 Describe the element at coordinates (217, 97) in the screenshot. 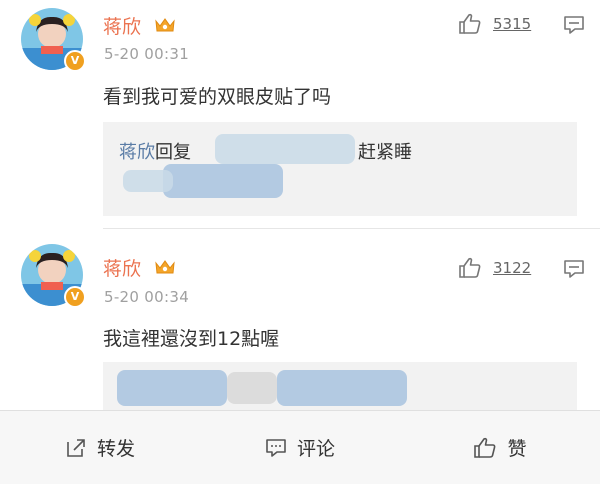

I see `comment-text: 看到我可爱的双眼皮贴了吗` at that location.